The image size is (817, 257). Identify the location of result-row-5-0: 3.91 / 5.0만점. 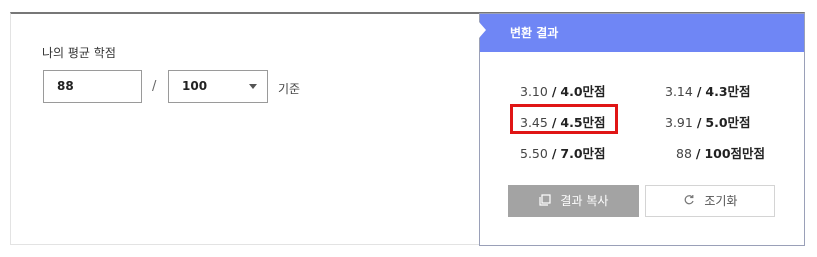
(708, 121).